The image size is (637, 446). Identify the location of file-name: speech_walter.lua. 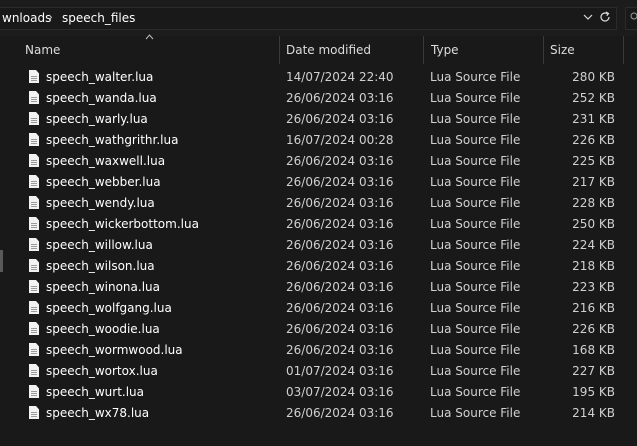
(100, 77).